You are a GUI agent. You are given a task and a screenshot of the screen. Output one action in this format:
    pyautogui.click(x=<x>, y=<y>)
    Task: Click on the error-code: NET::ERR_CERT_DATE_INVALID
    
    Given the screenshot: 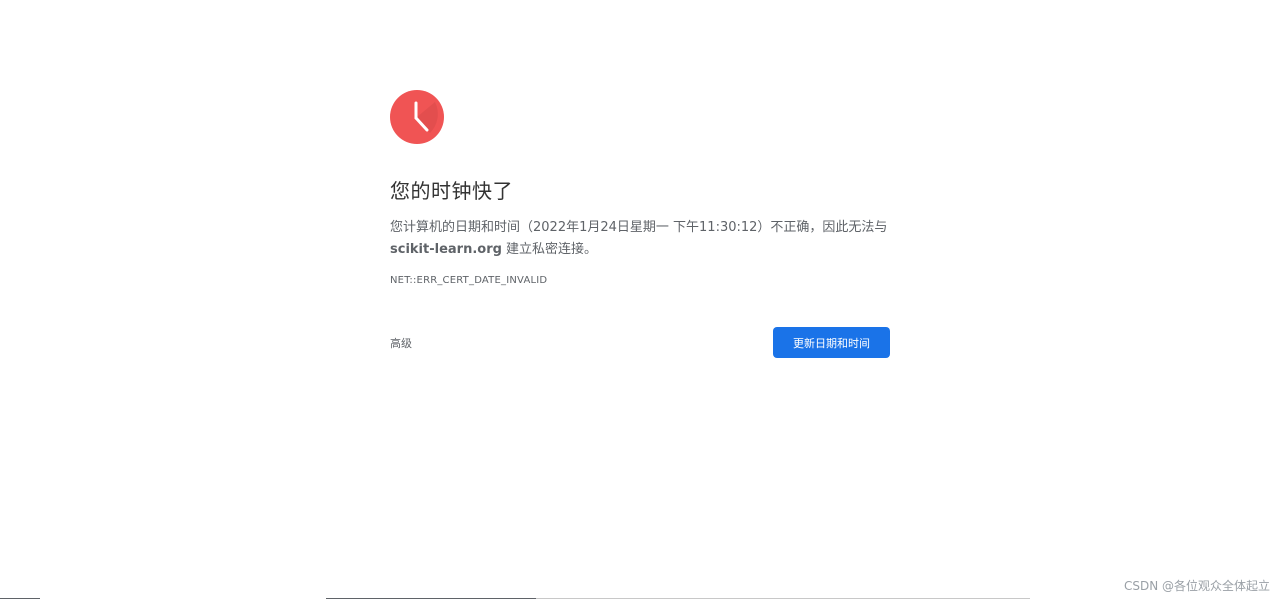 What is the action you would take?
    pyautogui.click(x=469, y=280)
    